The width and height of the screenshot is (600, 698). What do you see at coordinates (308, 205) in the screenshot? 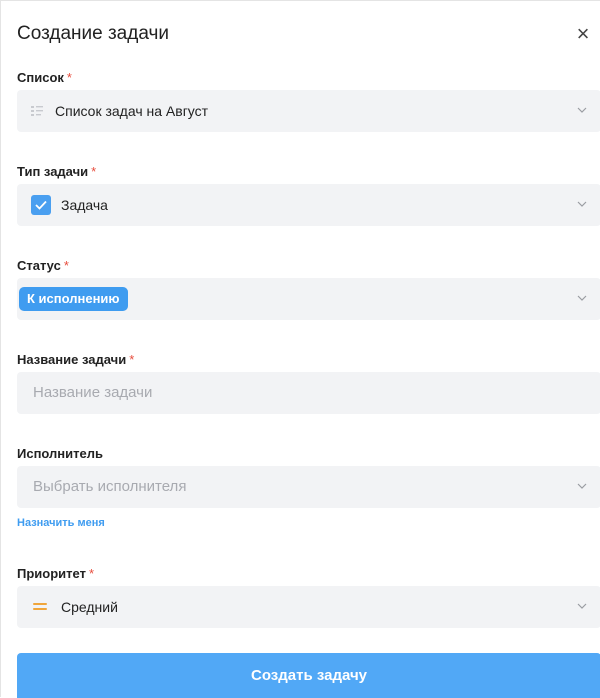
I see `task-type-select: Задача` at bounding box center [308, 205].